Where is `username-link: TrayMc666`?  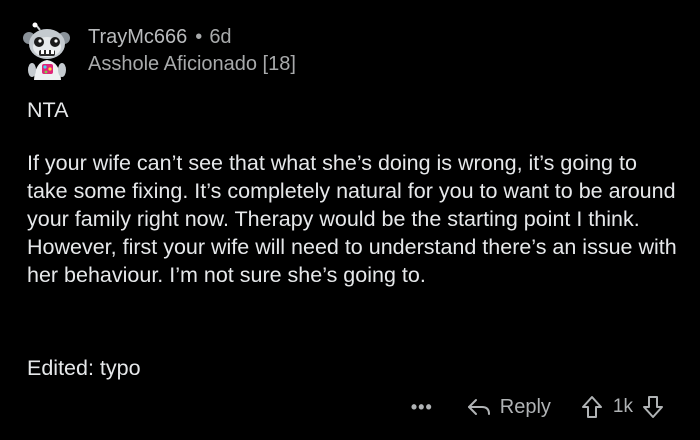
username-link: TrayMc666 is located at coordinates (137, 37).